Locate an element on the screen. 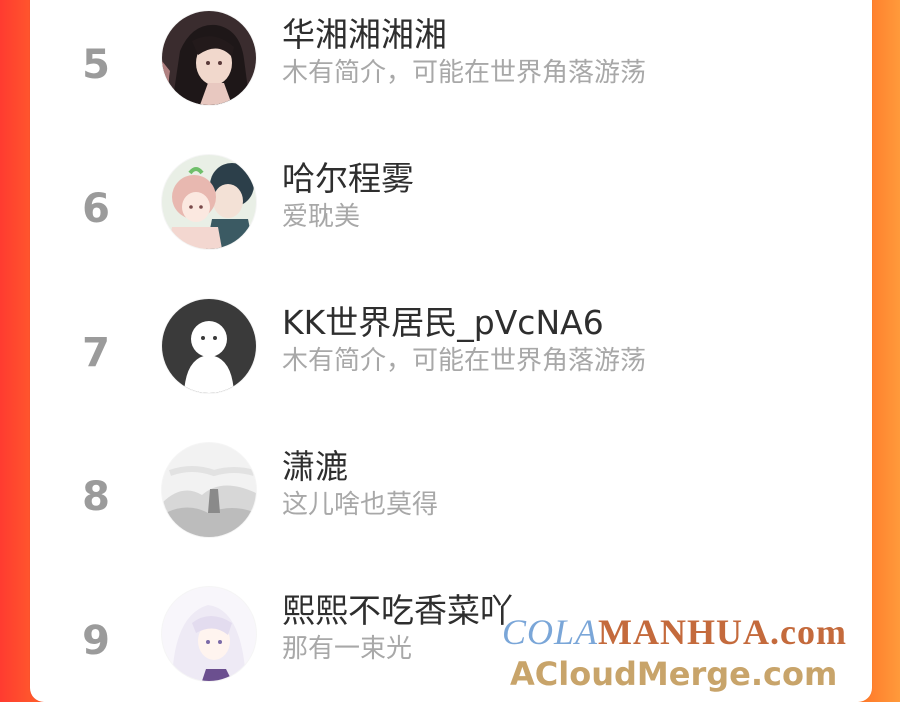  username: KK世界居民_pVcNA6 is located at coordinates (443, 323).